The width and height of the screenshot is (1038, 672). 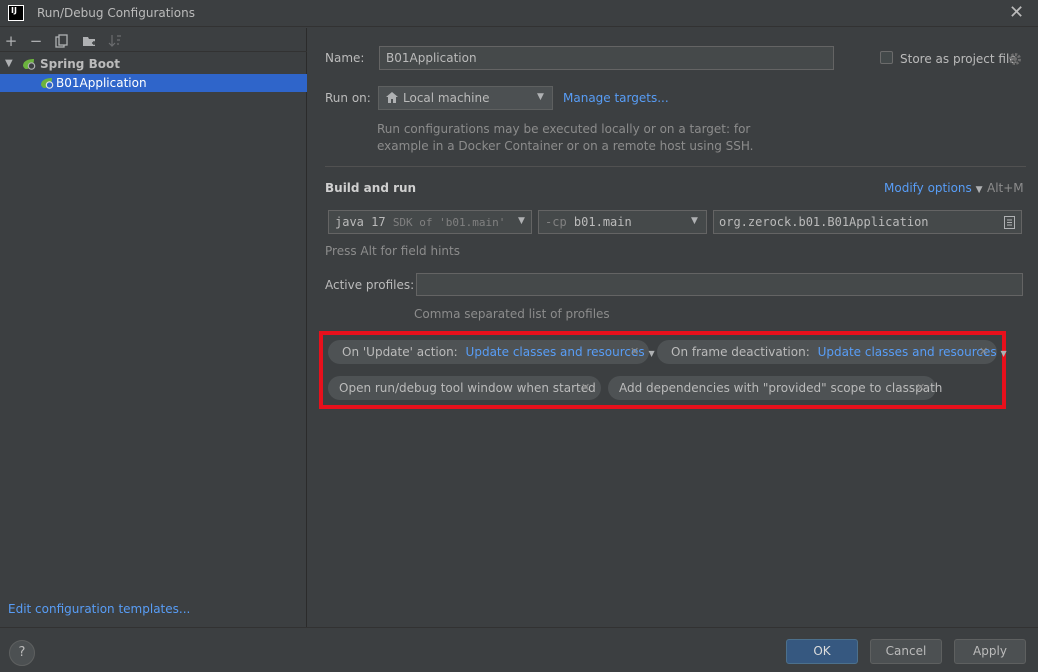 I want to click on title-bar: IJ Run/Debug Configurations ✕, so click(x=519, y=13).